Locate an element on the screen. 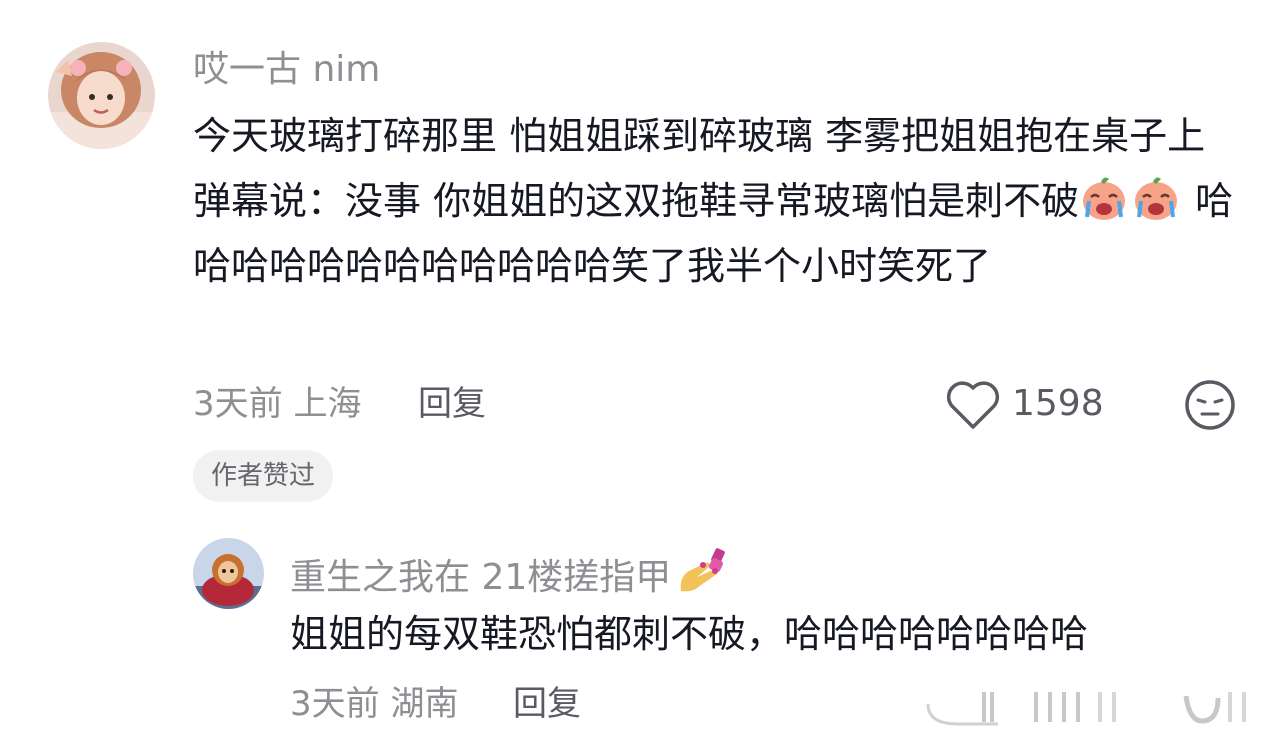 The height and width of the screenshot is (732, 1284). comment-time: 3天前 is located at coordinates (238, 404).